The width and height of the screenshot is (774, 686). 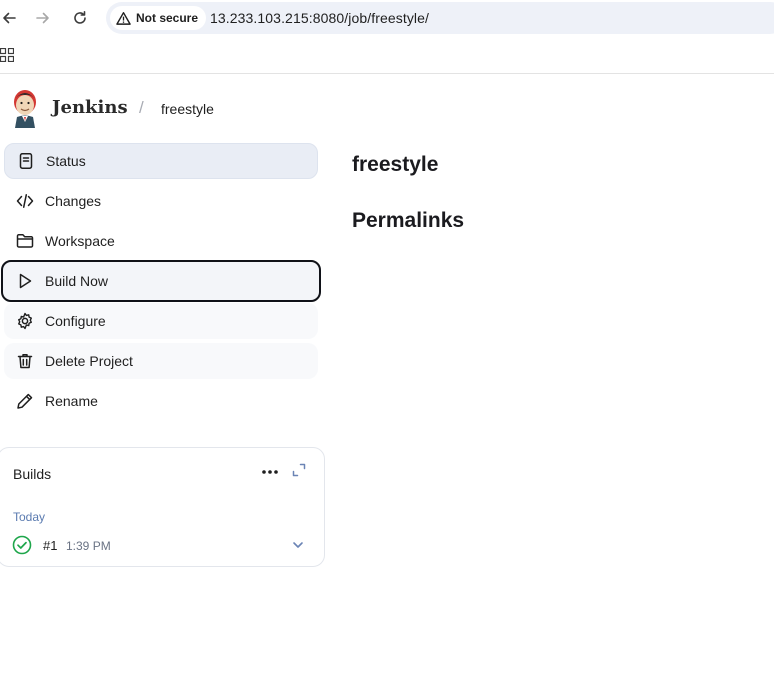 What do you see at coordinates (408, 220) in the screenshot?
I see `permalinks-heading: Permalinks` at bounding box center [408, 220].